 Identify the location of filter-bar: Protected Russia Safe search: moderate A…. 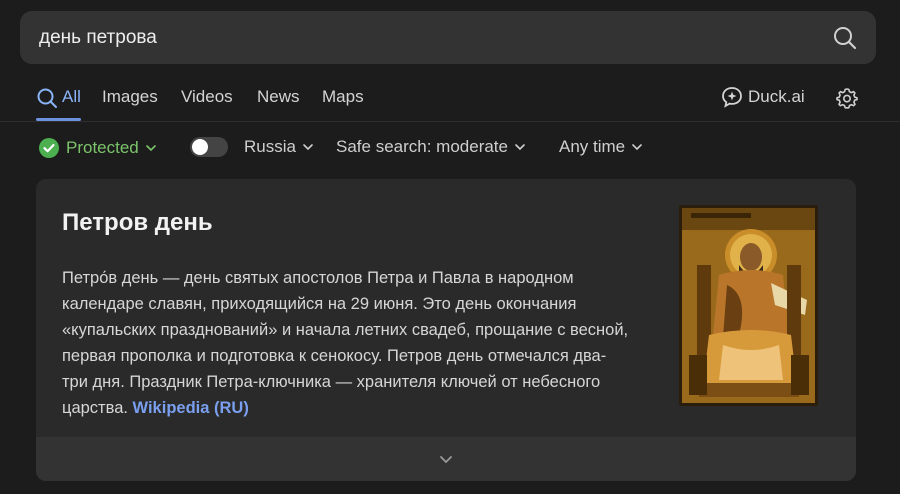
(450, 149).